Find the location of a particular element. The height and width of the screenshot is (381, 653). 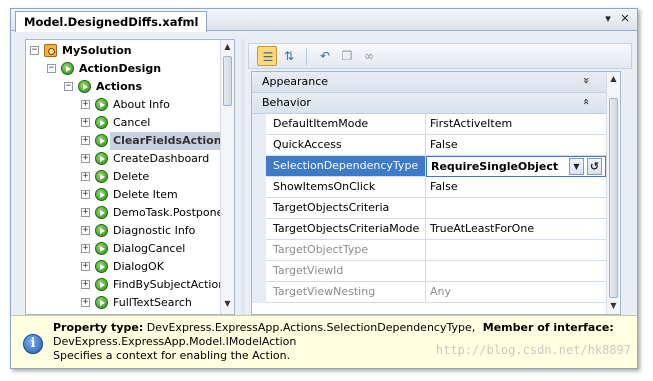

property-row: TargetObjectsCriteria is located at coordinates (429, 208).